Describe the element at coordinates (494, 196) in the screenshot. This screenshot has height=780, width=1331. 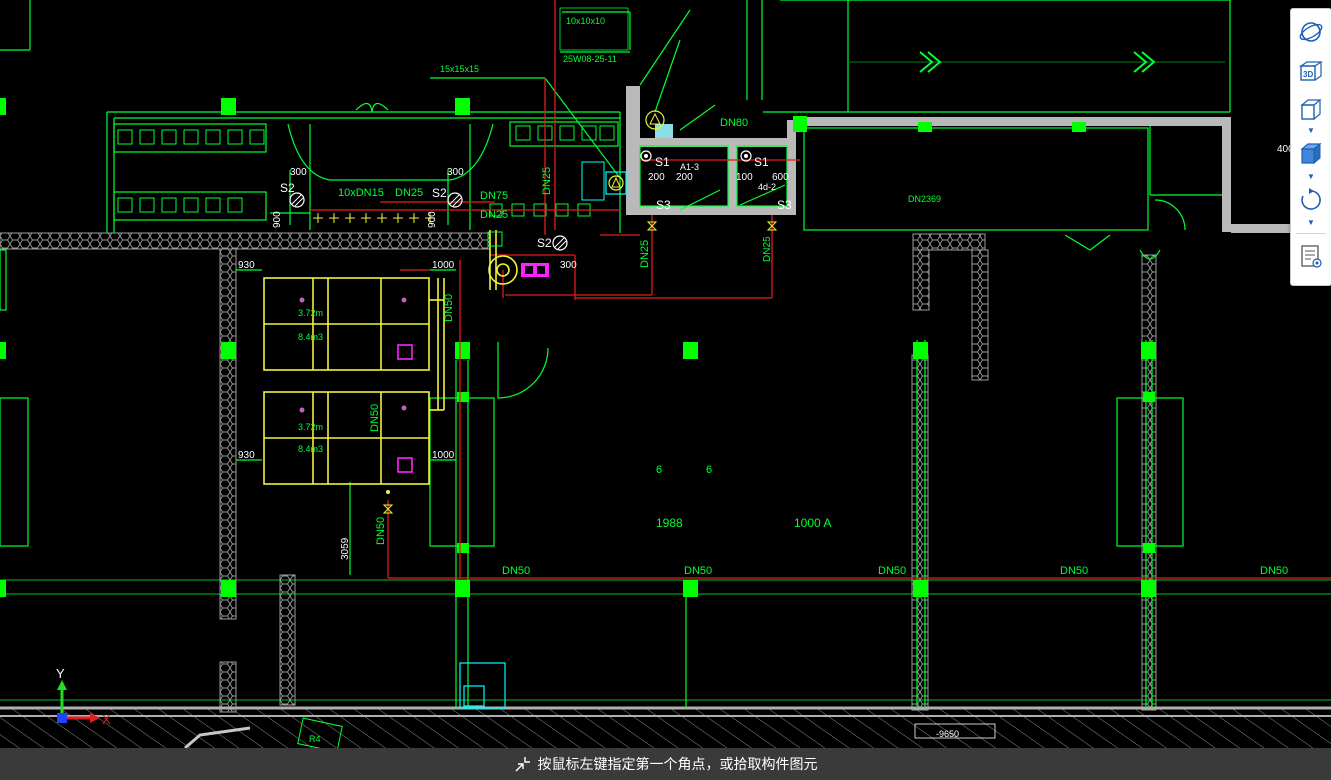
I see `svg-text: DN75` at that location.